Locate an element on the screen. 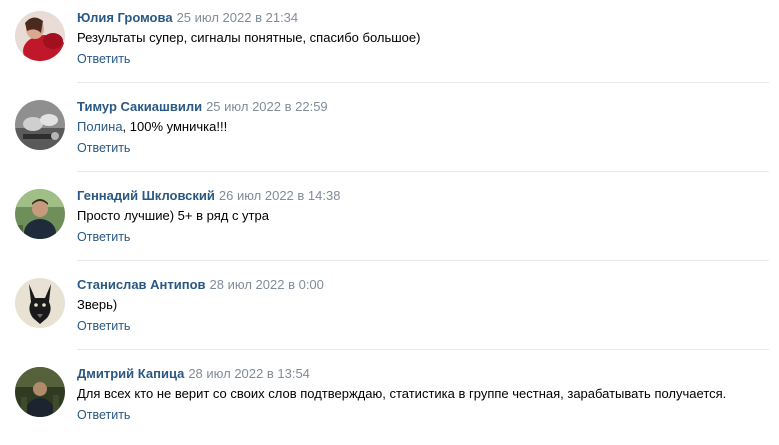  comment-meta: Тимур Сакиашвили 25 июл 2022 в 22:59 is located at coordinates (423, 107).